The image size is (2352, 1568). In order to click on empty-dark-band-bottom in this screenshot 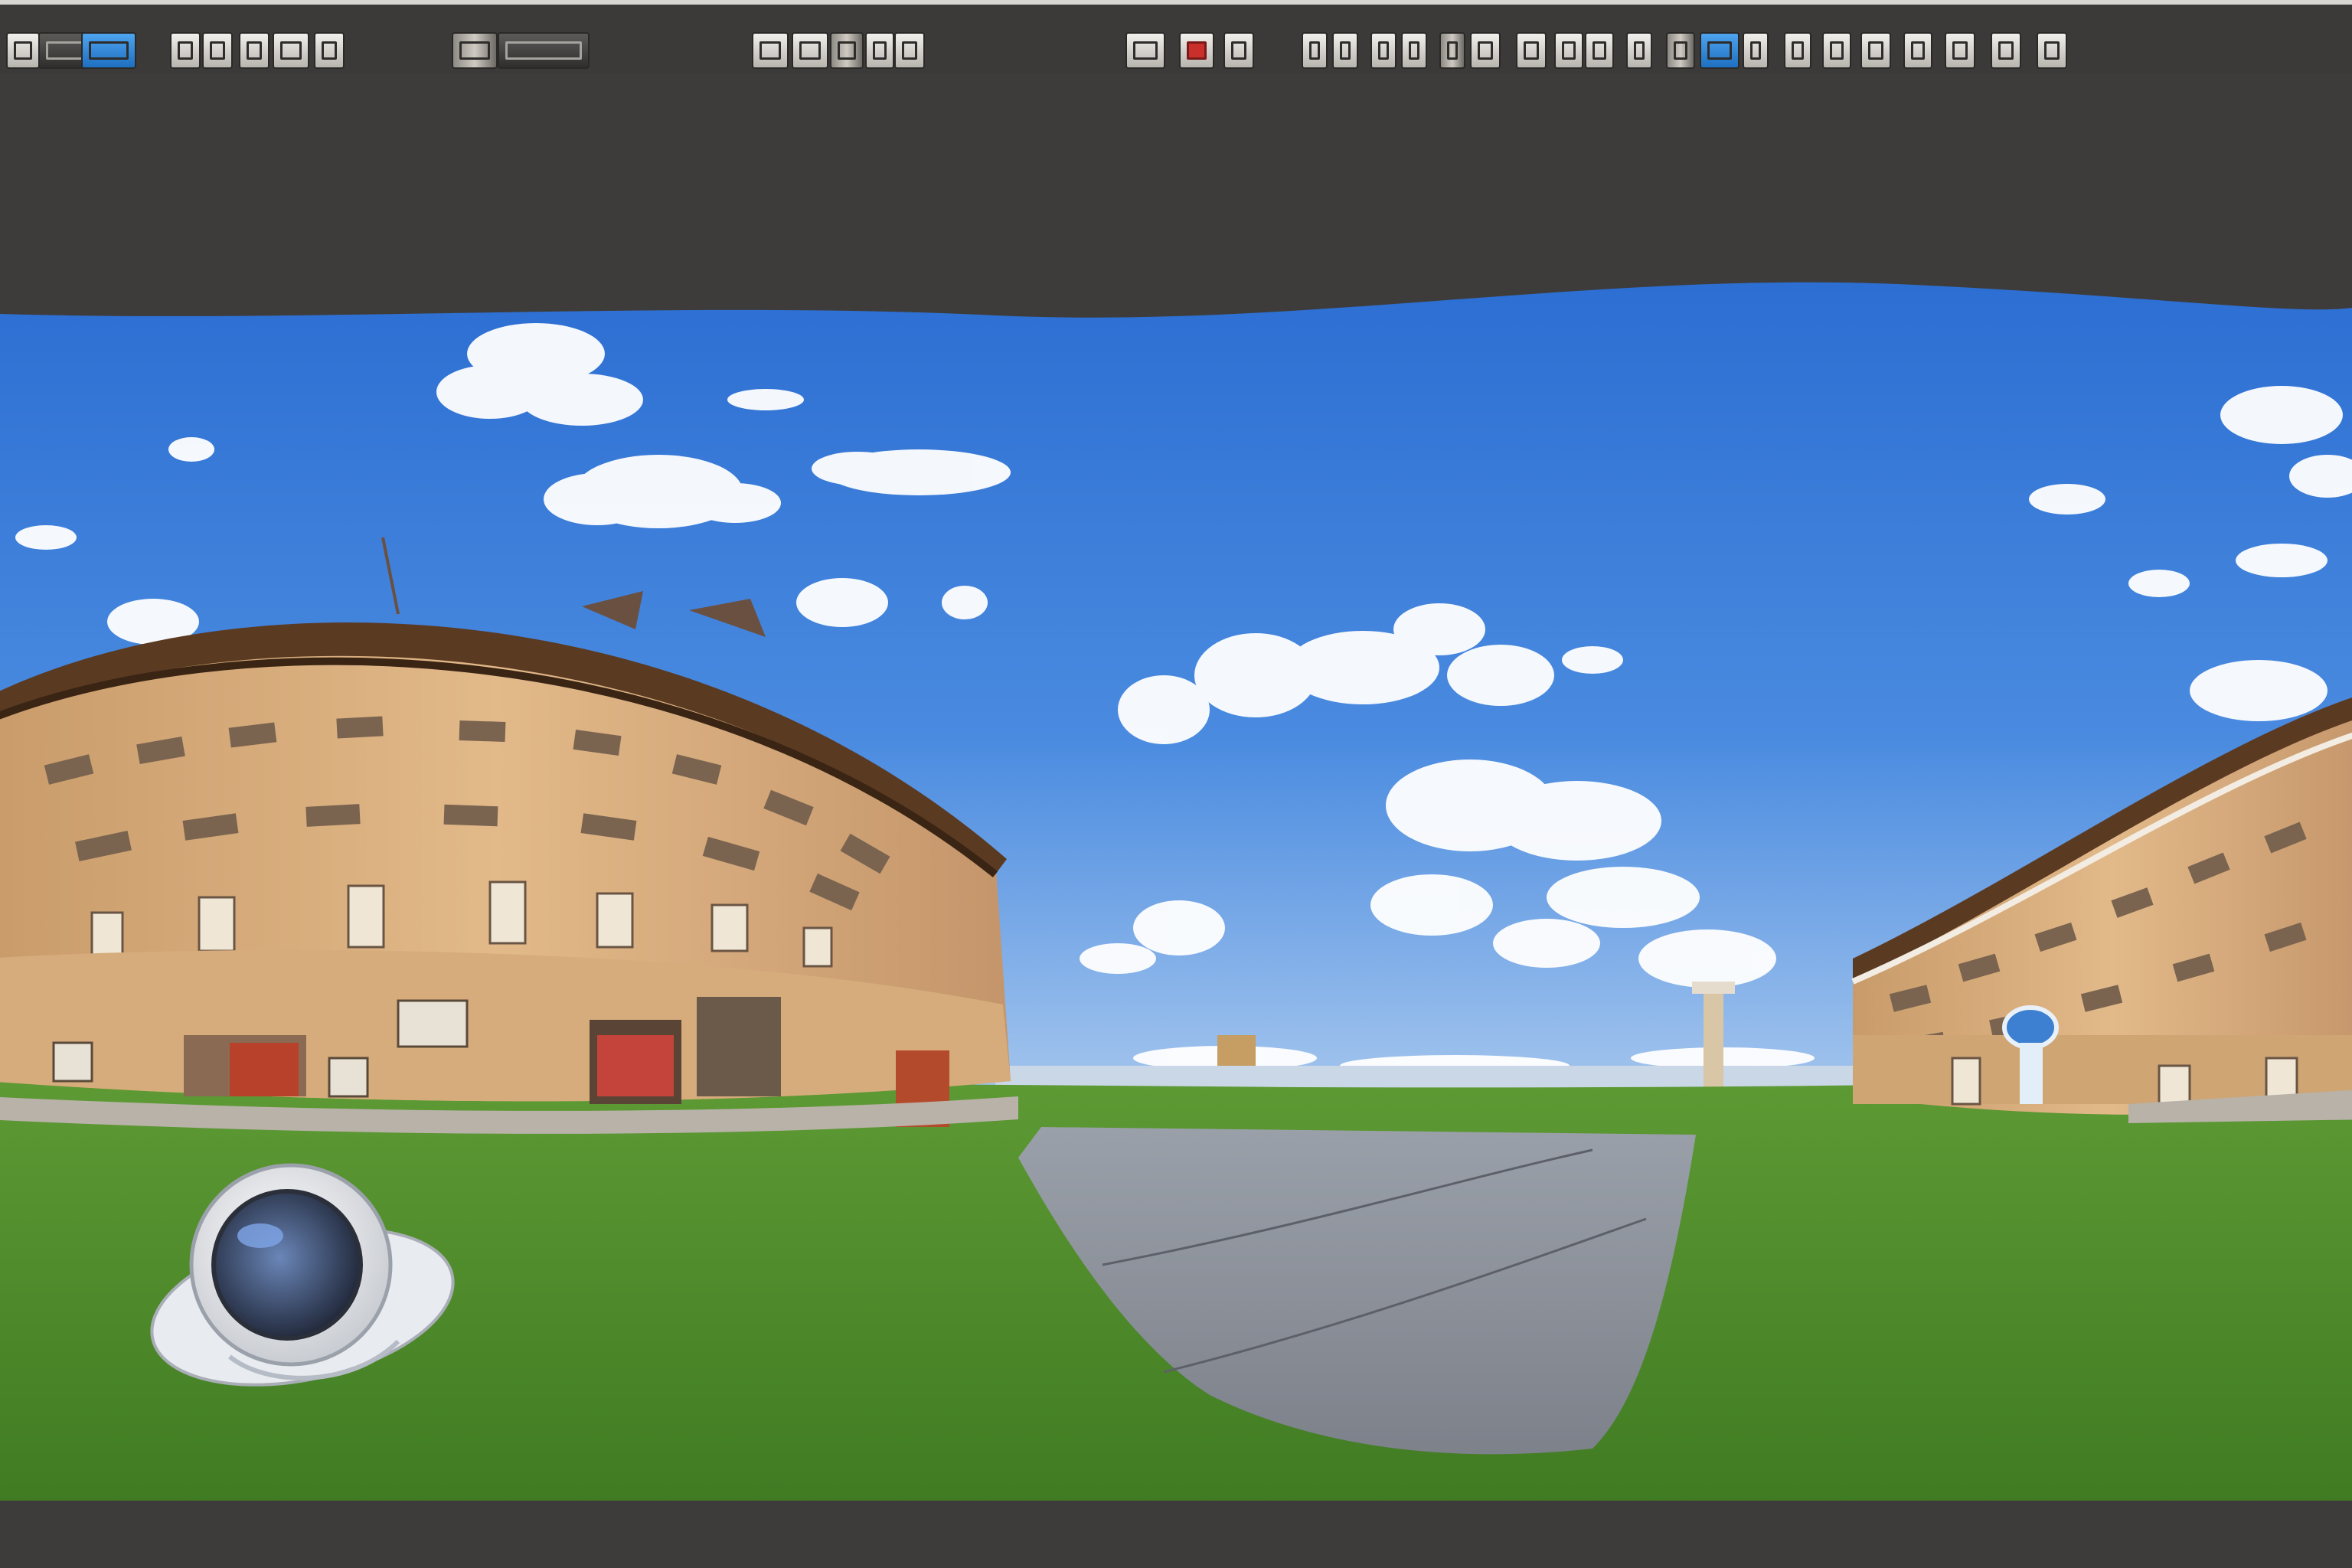, I will do `click(1176, 1534)`.